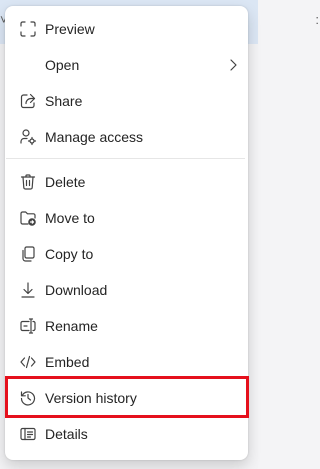  Describe the element at coordinates (70, 218) in the screenshot. I see `menu-item-label: Move to` at that location.